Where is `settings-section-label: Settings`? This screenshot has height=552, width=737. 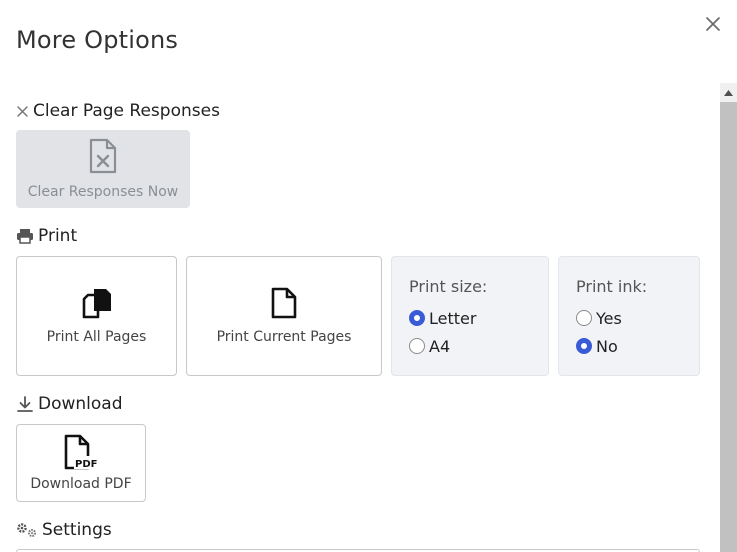
settings-section-label: Settings is located at coordinates (77, 530).